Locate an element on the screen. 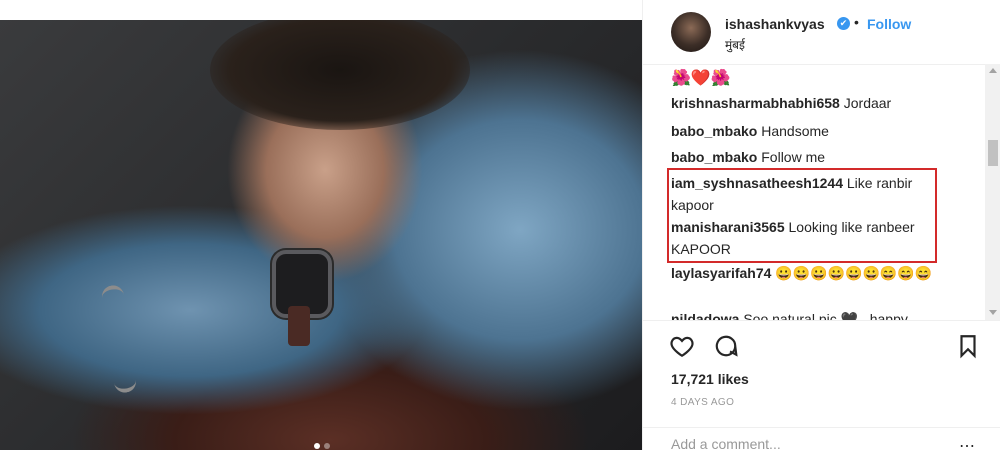 The width and height of the screenshot is (1000, 458). comment-item: nildadowa Soo natural pic 🖤 . happy is located at coordinates (821, 314).